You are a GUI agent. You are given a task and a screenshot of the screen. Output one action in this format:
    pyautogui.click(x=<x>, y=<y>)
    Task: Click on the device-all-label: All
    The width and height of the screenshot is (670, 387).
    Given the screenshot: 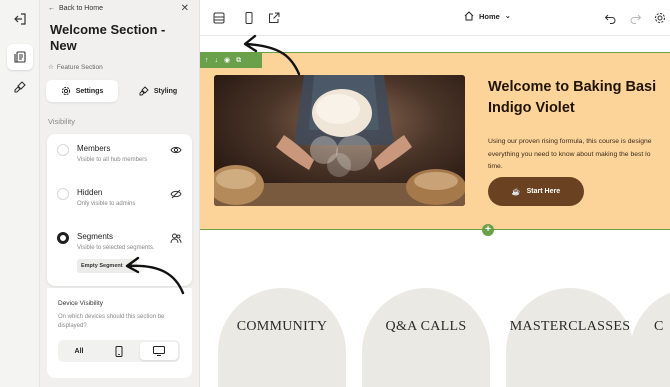 What is the action you would take?
    pyautogui.click(x=79, y=351)
    